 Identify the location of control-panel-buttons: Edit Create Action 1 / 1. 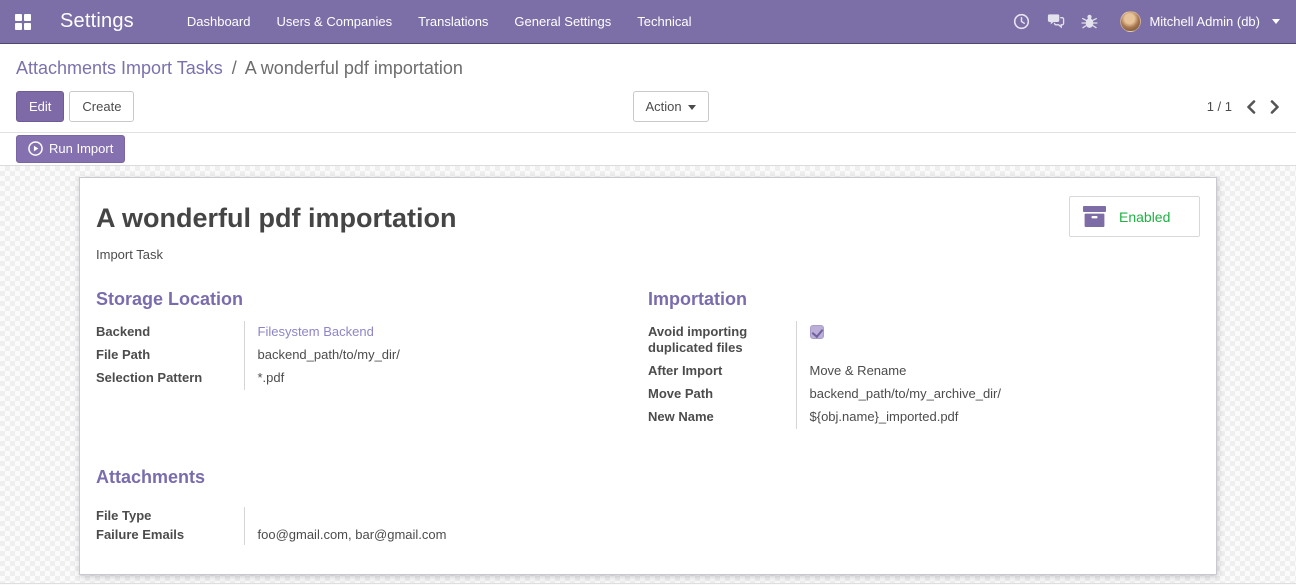
(648, 106).